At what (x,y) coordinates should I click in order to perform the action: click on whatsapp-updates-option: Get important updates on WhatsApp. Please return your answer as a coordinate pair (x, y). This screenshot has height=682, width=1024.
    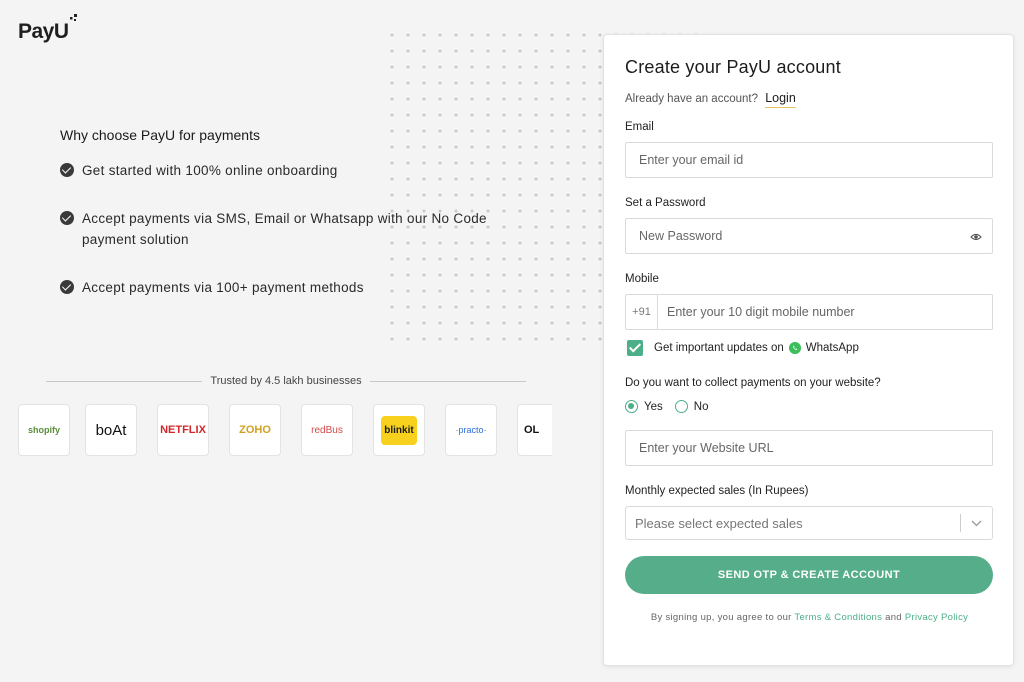
    Looking at the image, I should click on (743, 348).